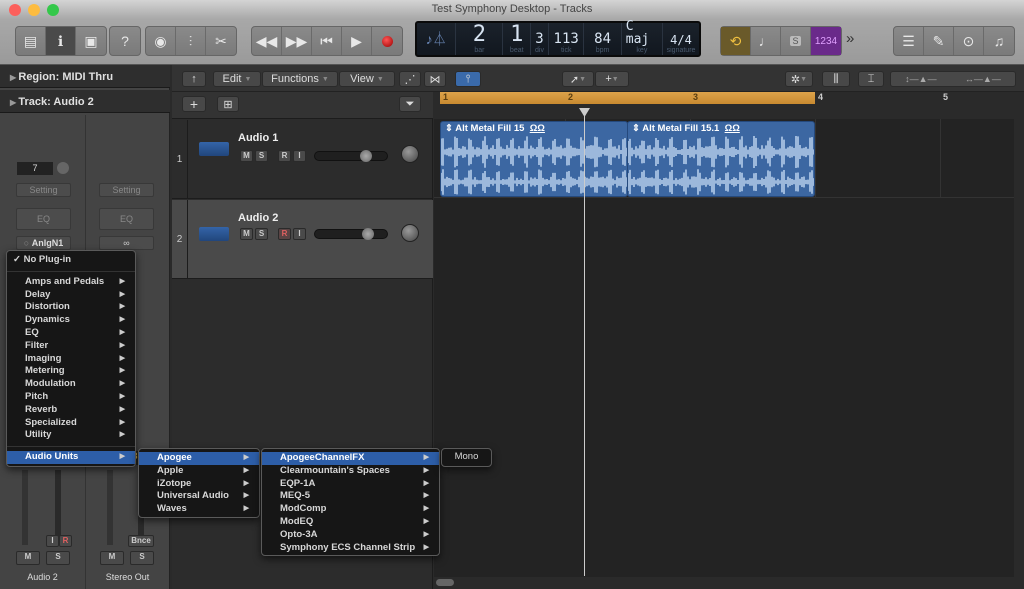 Image resolution: width=1024 pixels, height=589 pixels. What do you see at coordinates (850, 38) in the screenshot?
I see `more-icon: »` at bounding box center [850, 38].